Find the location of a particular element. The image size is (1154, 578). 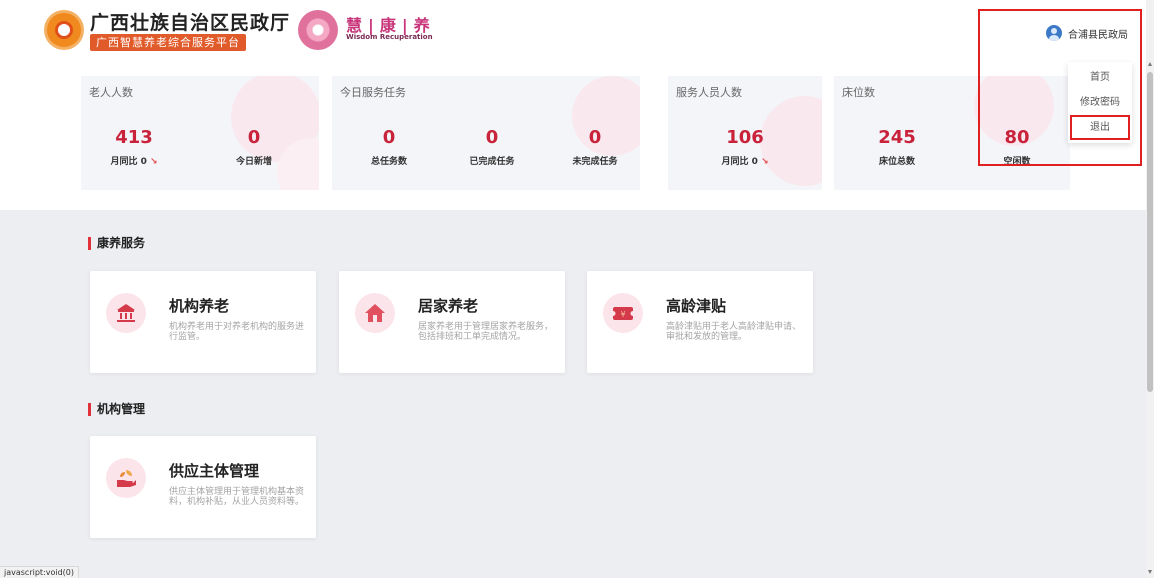

scrollbar-thumb is located at coordinates (1150, 232).